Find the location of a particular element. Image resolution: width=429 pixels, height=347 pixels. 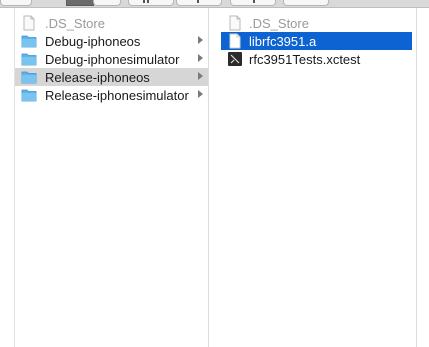

item-label: Release-iphoneos is located at coordinates (97, 77).